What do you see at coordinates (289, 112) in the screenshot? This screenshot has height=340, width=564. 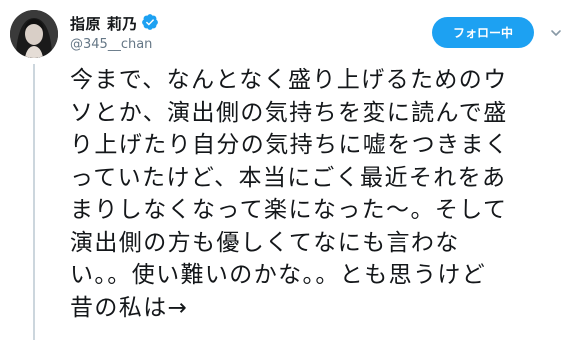 I see `tweet-text-line: ソとか、演出側の気持ちを変に読んで盛` at bounding box center [289, 112].